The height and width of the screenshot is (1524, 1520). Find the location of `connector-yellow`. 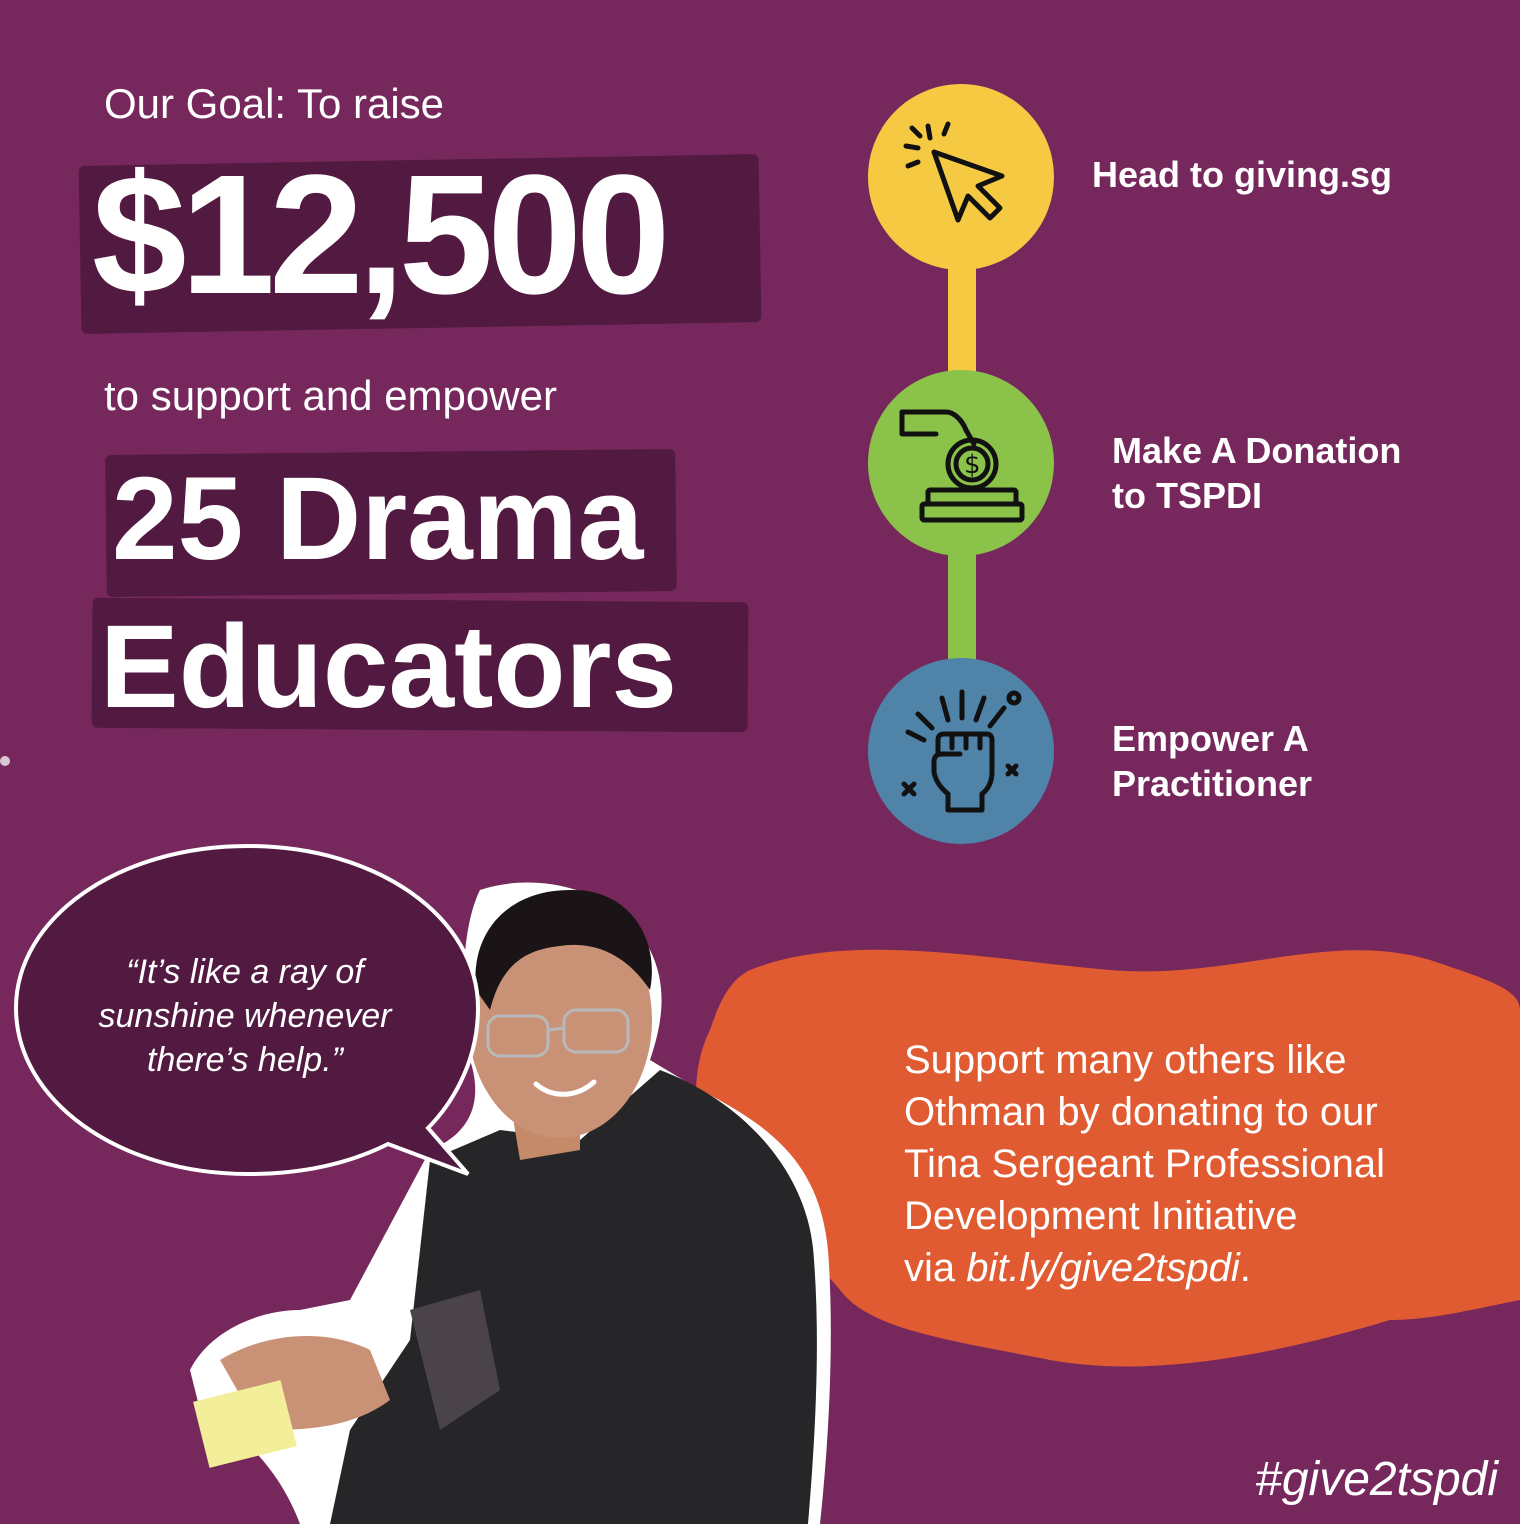

connector-yellow is located at coordinates (962, 322).